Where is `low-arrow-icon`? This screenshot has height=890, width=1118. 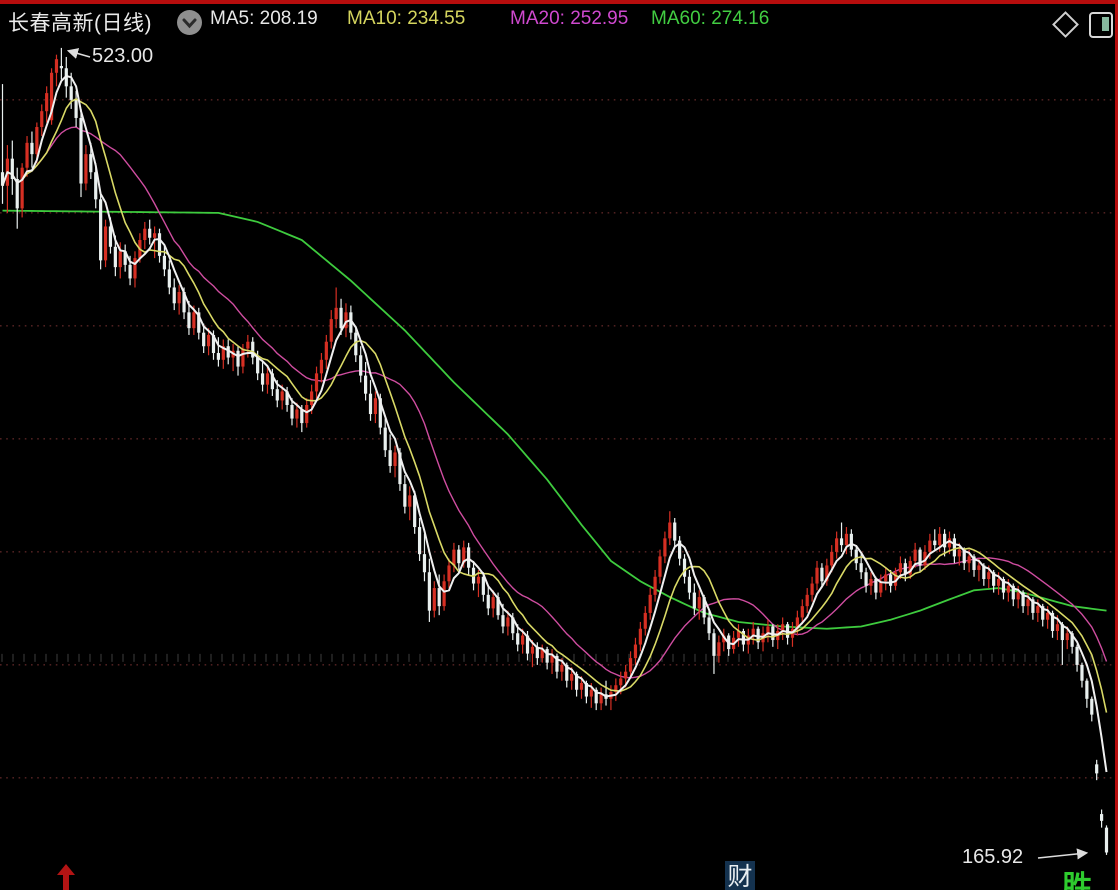 low-arrow-icon is located at coordinates (1063, 854).